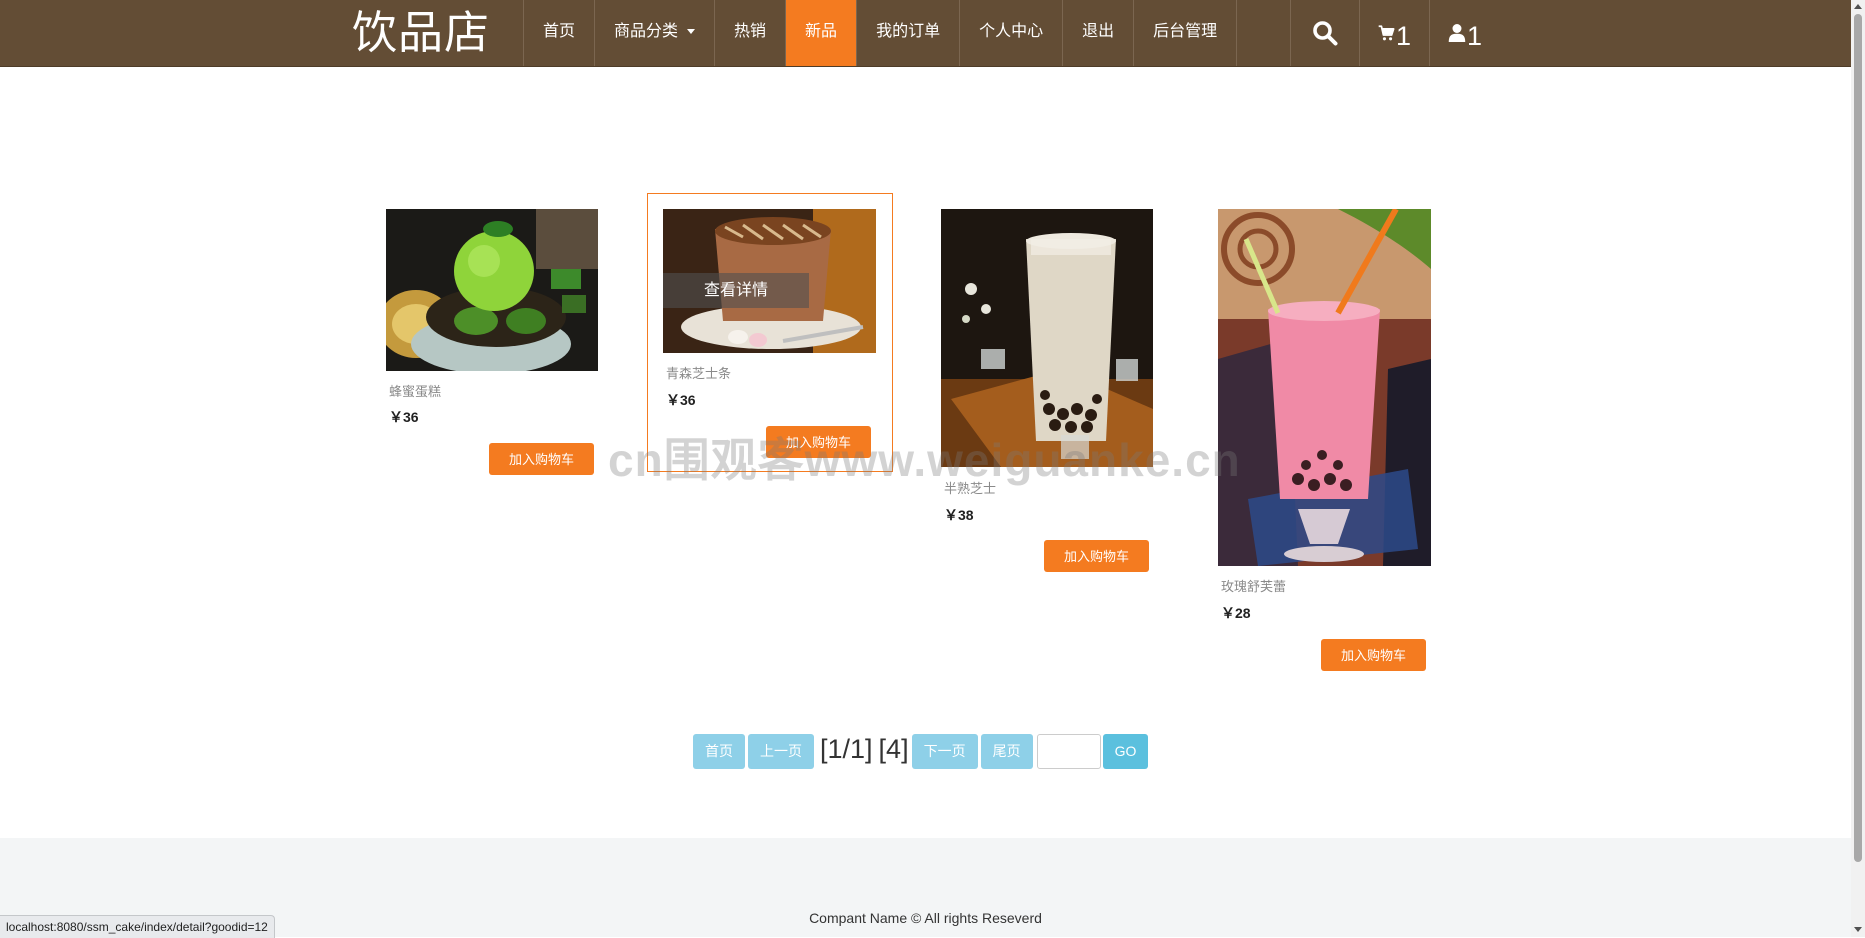 This screenshot has width=1865, height=938. What do you see at coordinates (781, 751) in the screenshot?
I see `prev-page-button: 上一页` at bounding box center [781, 751].